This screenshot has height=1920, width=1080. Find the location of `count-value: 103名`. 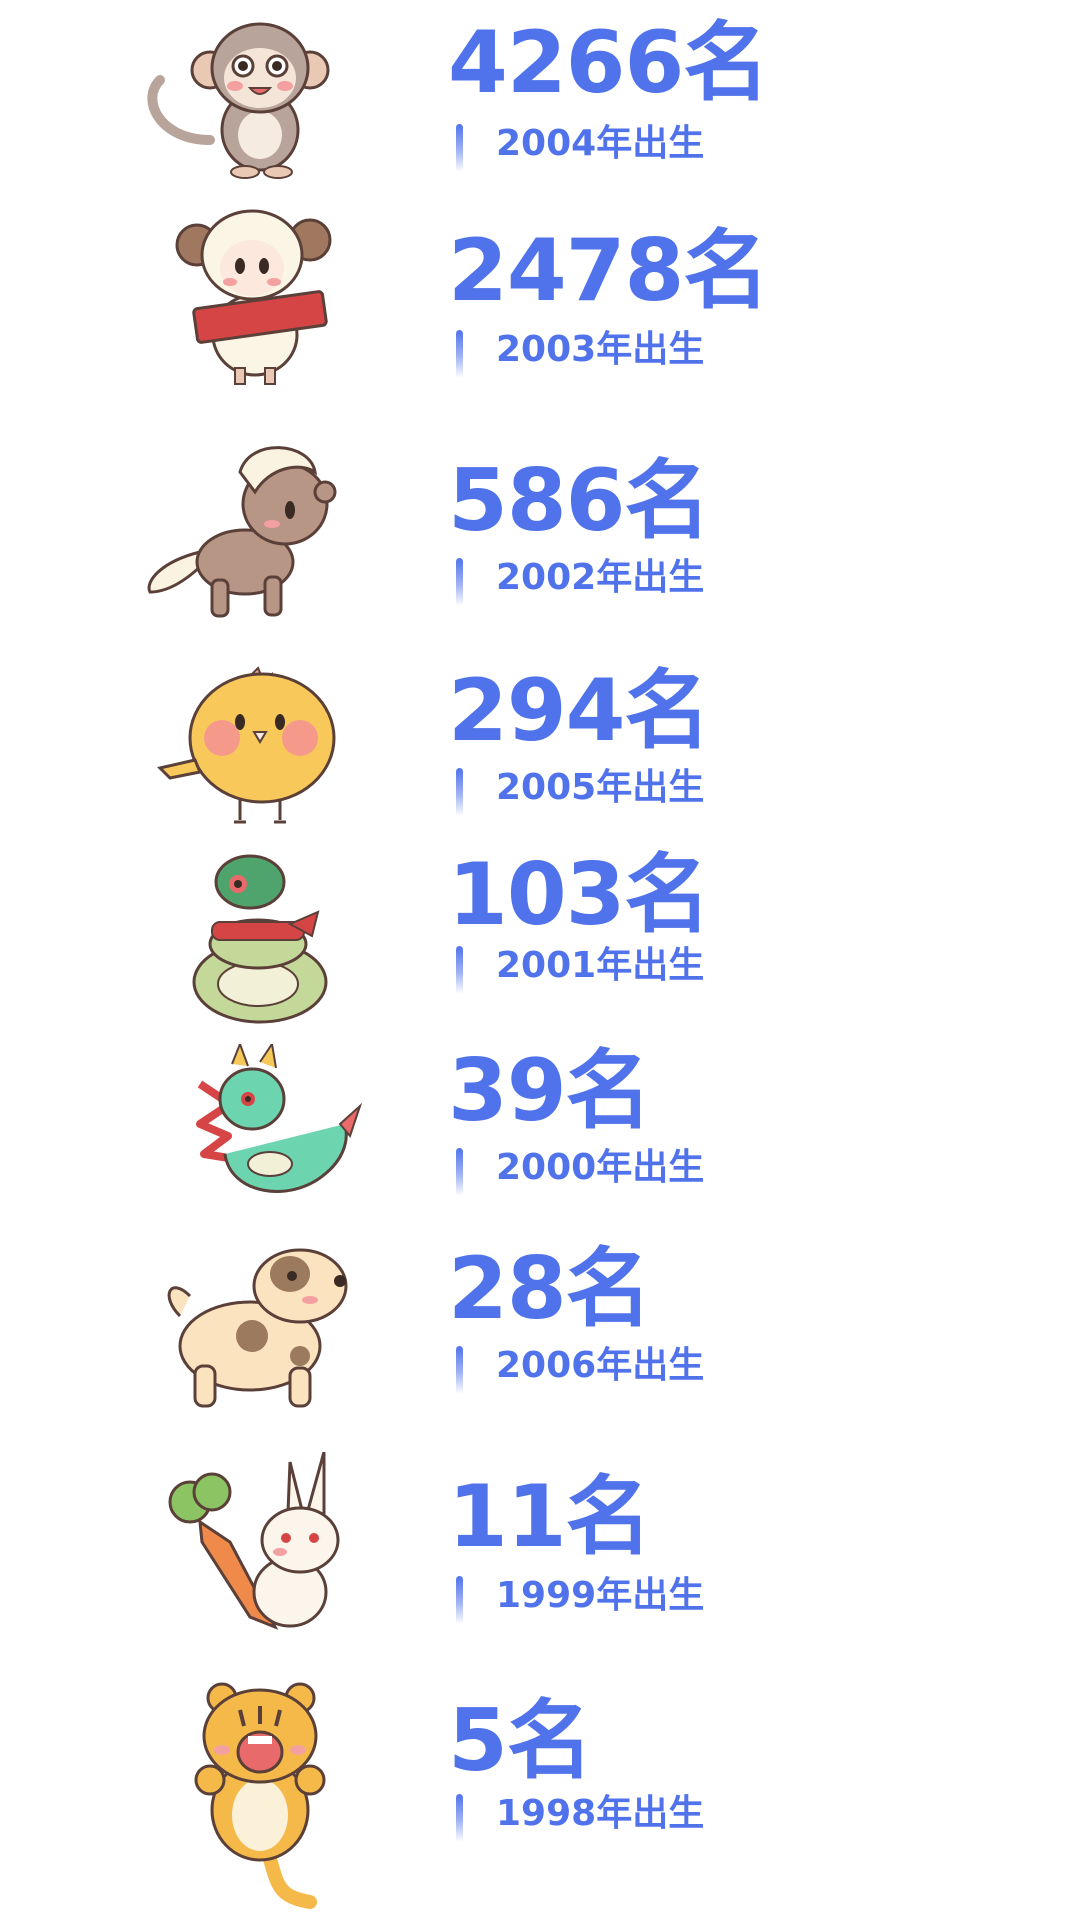

count-value: 103名 is located at coordinates (579, 895).